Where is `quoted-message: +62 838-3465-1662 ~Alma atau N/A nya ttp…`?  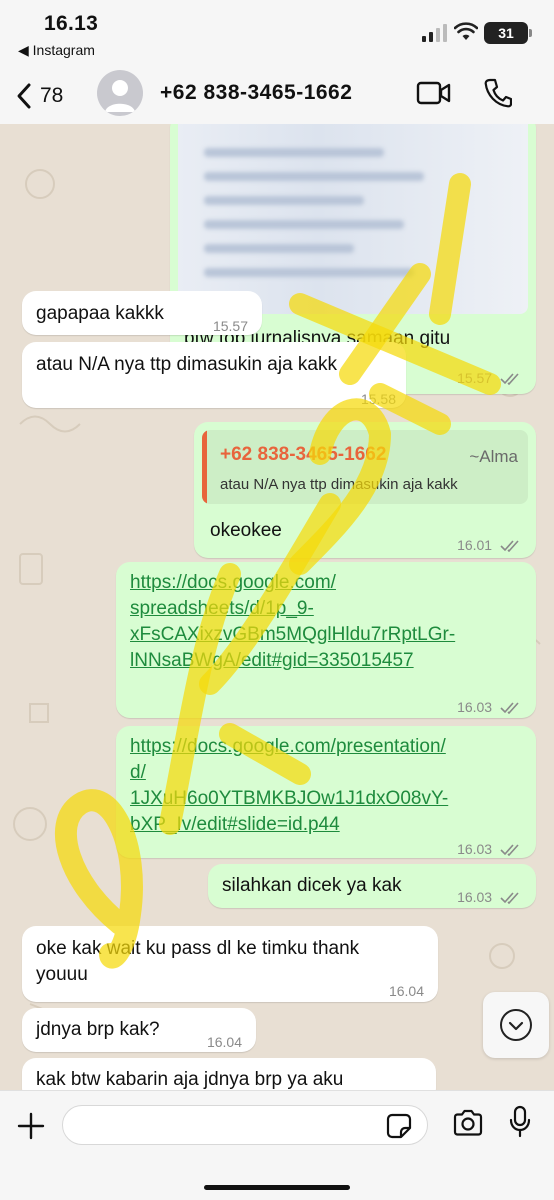
quoted-message: +62 838-3465-1662 ~Alma atau N/A nya ttp… is located at coordinates (365, 467).